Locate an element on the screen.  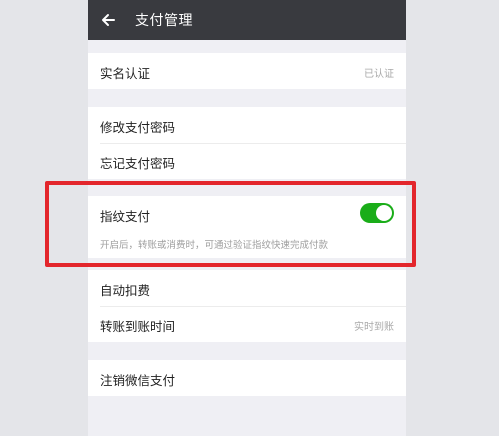
transfer-arrival-time-value: 实时到账 is located at coordinates (374, 327).